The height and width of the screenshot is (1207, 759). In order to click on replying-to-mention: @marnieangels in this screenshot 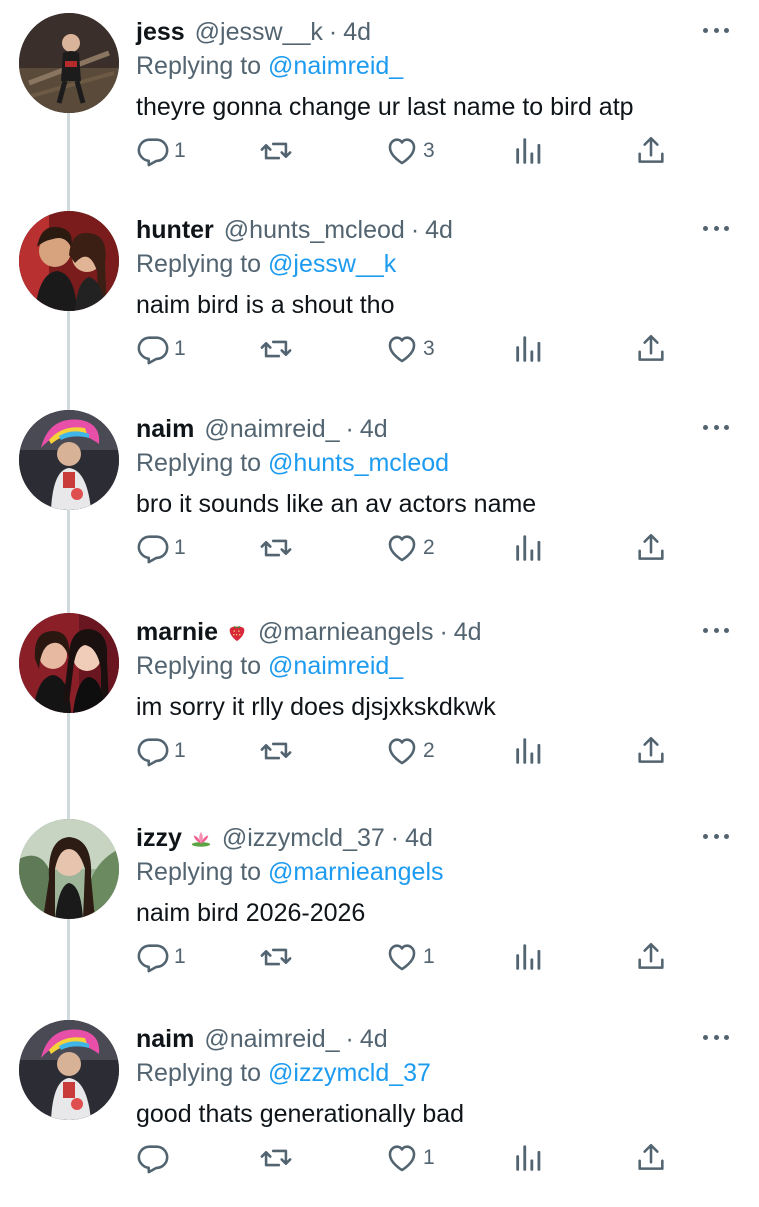, I will do `click(355, 872)`.